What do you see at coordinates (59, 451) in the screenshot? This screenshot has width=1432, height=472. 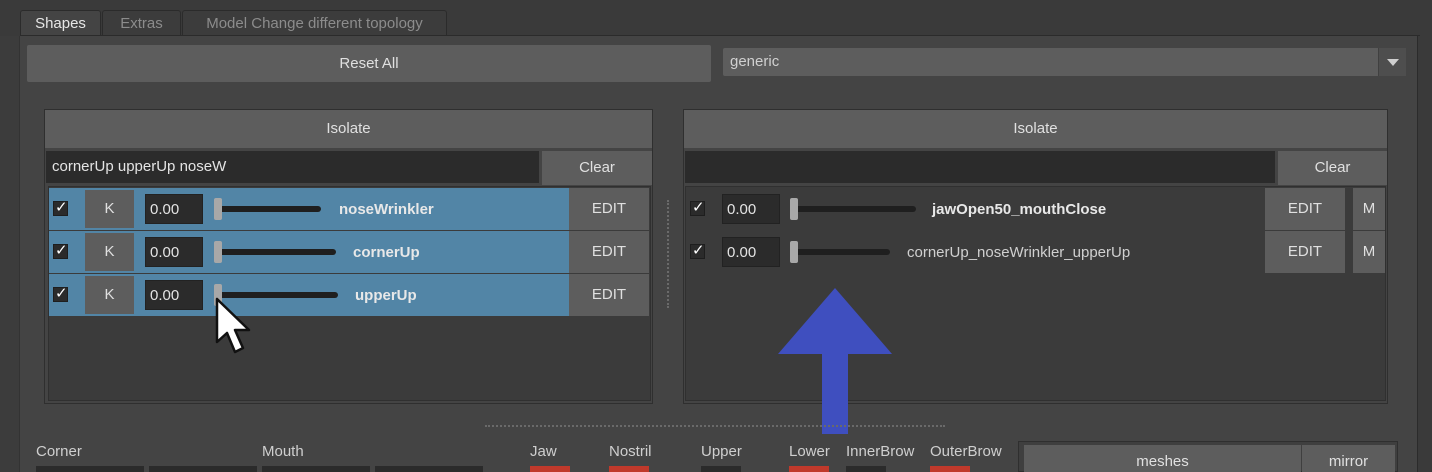 I see `corner-label: Corner` at bounding box center [59, 451].